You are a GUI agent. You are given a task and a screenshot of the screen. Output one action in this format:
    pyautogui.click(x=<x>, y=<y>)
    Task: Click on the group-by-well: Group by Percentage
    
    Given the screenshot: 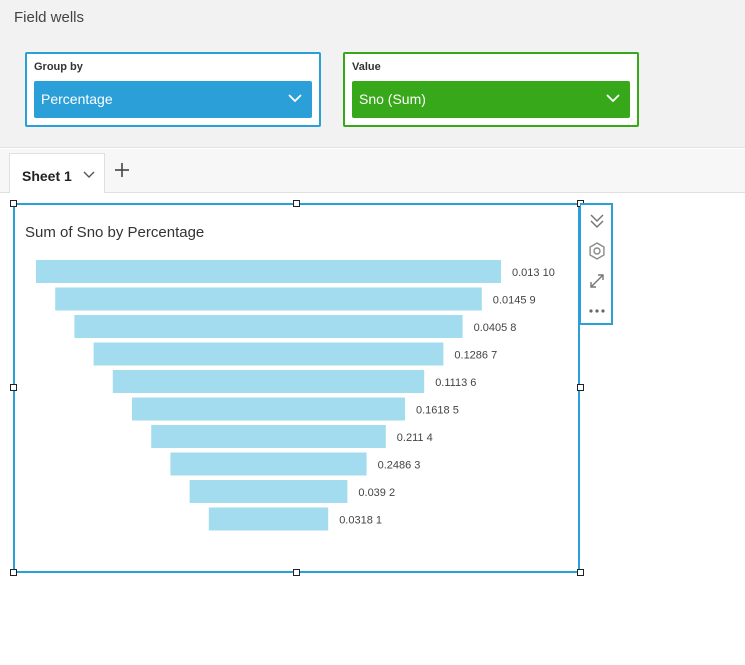 What is the action you would take?
    pyautogui.click(x=173, y=89)
    